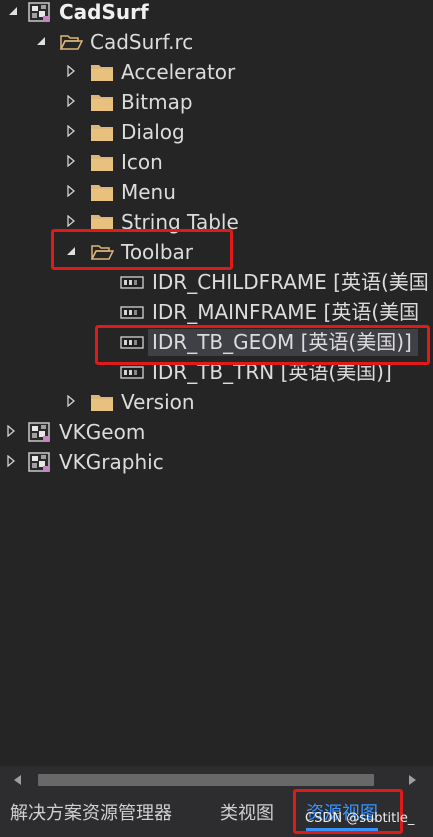 Image resolution: width=433 pixels, height=837 pixels. What do you see at coordinates (142, 162) in the screenshot?
I see `tree-item-label: Icon` at bounding box center [142, 162].